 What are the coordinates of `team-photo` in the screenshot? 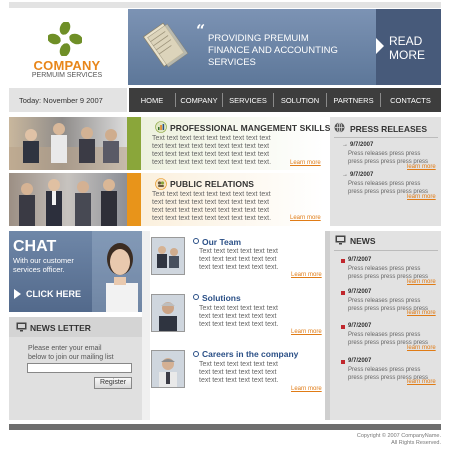 It's located at (168, 256).